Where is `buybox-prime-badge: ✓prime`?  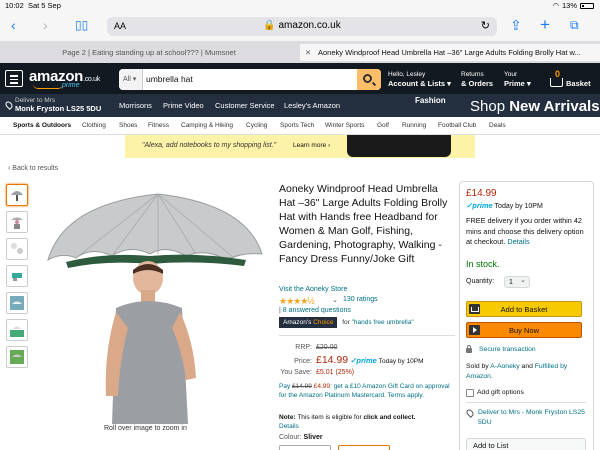
buybox-prime-badge: ✓prime is located at coordinates (479, 205).